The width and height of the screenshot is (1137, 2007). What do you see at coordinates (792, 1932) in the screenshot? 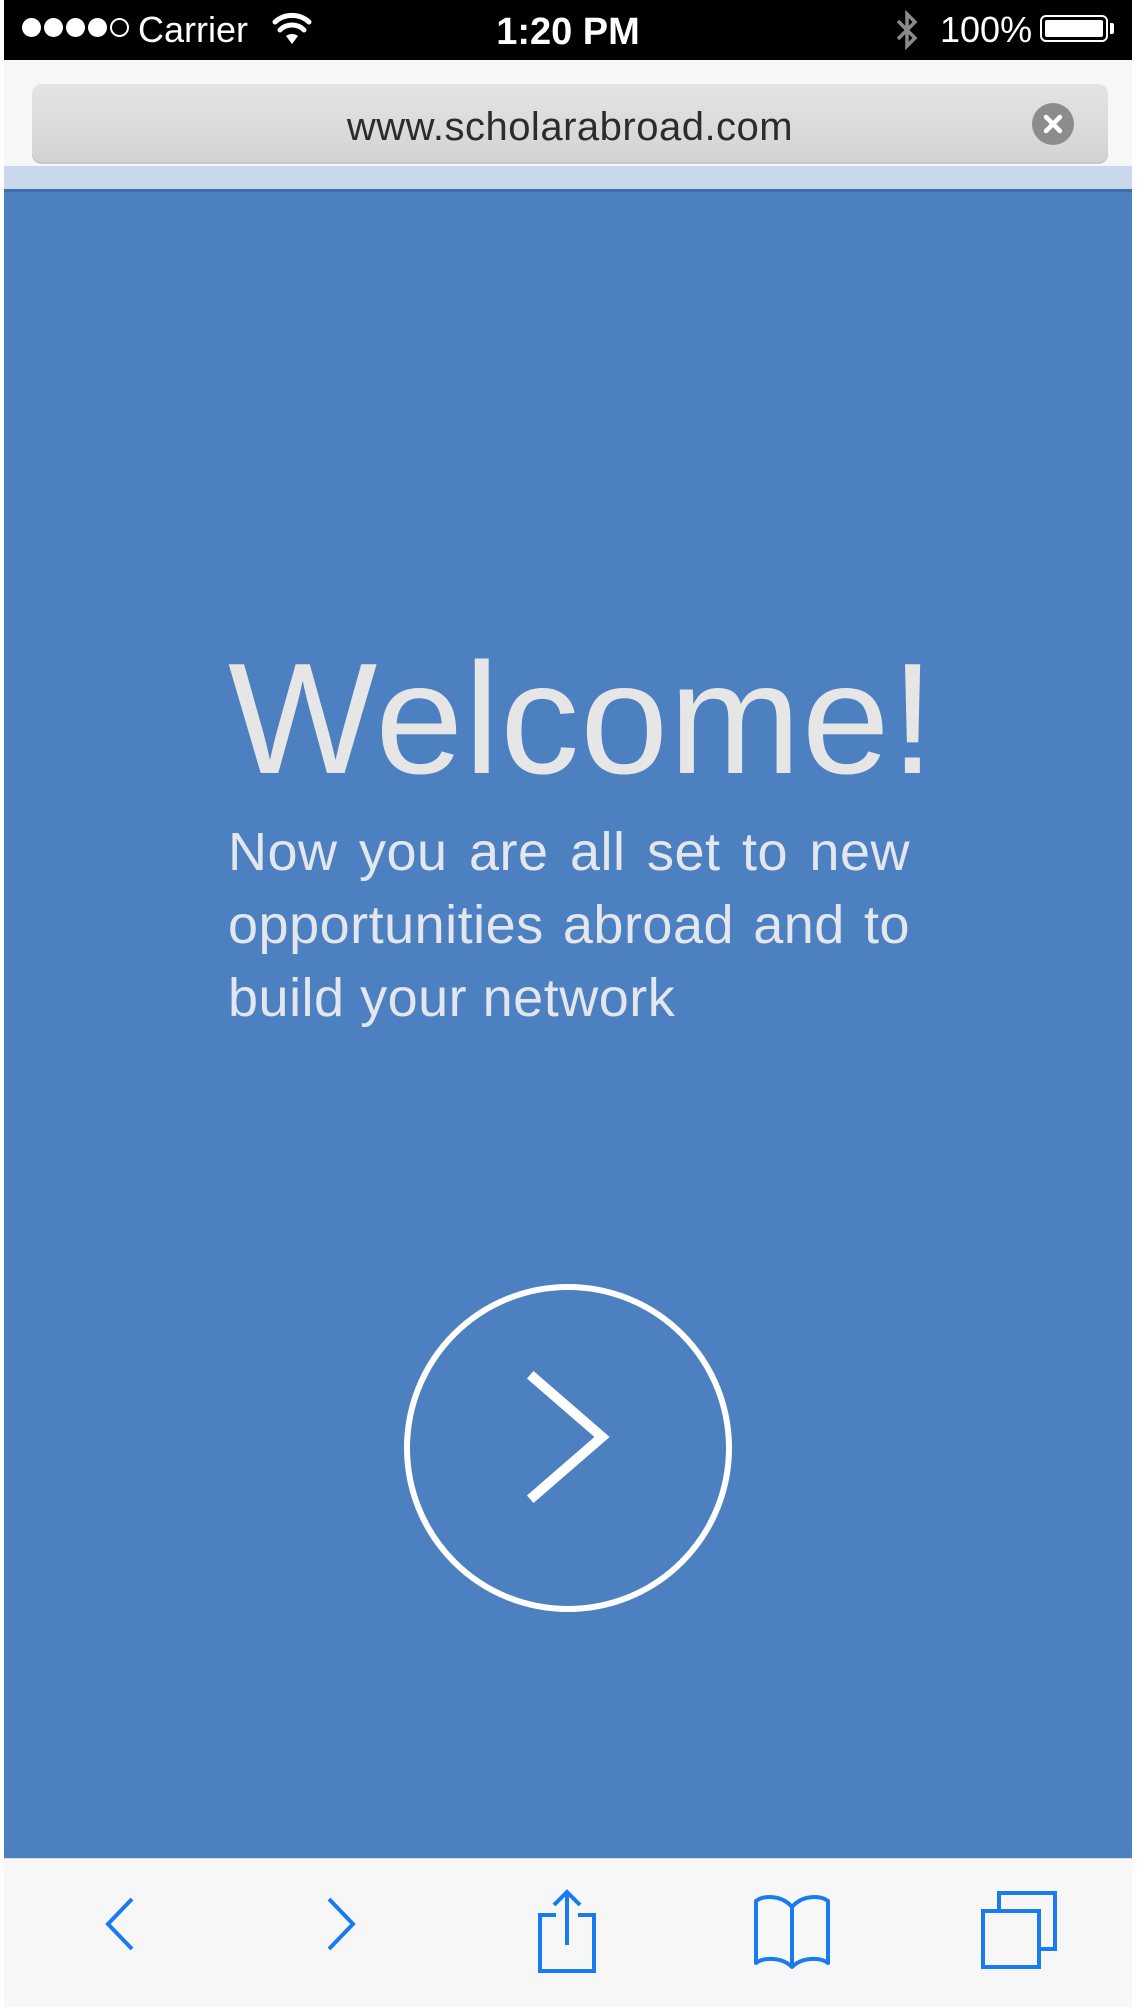
I see `bookmarks-icon` at bounding box center [792, 1932].